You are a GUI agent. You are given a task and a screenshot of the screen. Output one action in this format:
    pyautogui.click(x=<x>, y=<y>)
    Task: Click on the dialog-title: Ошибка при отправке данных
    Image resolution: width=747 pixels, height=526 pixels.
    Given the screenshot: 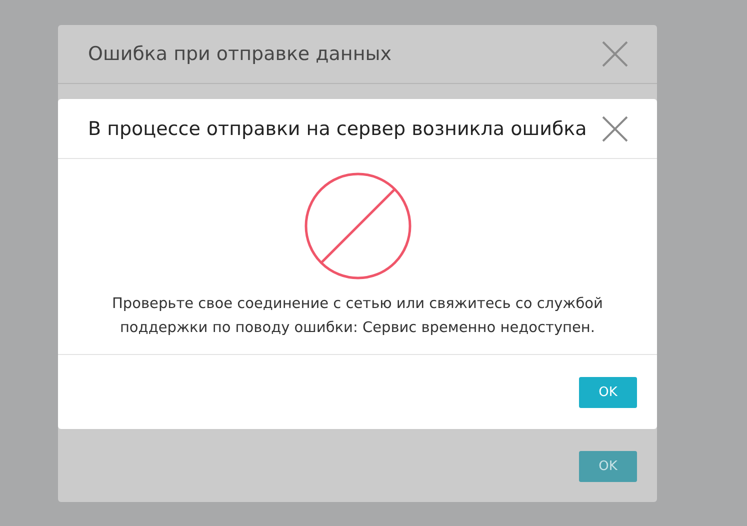 What is the action you would take?
    pyautogui.click(x=240, y=54)
    